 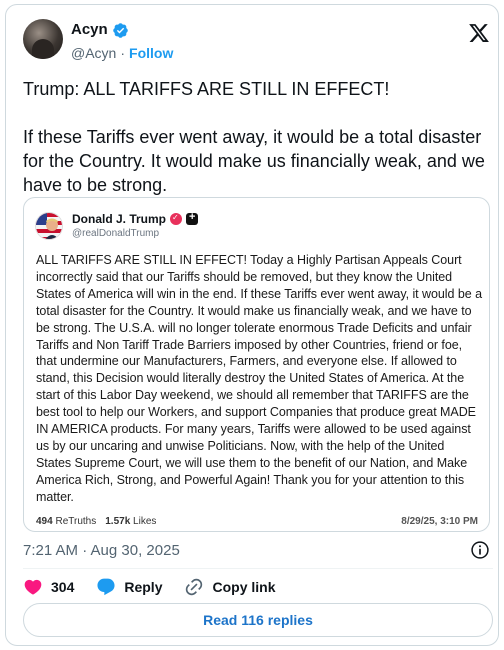 I want to click on quoted-author-name-row: Donald J. Trump, so click(x=135, y=218).